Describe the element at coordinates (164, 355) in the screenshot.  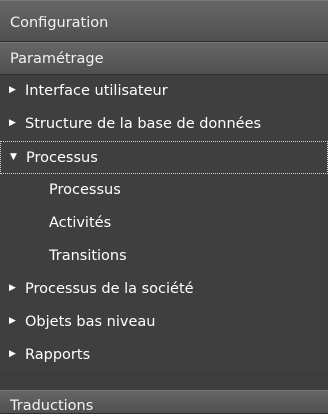
I see `tree-item-rapports: ▶ Rapports` at that location.